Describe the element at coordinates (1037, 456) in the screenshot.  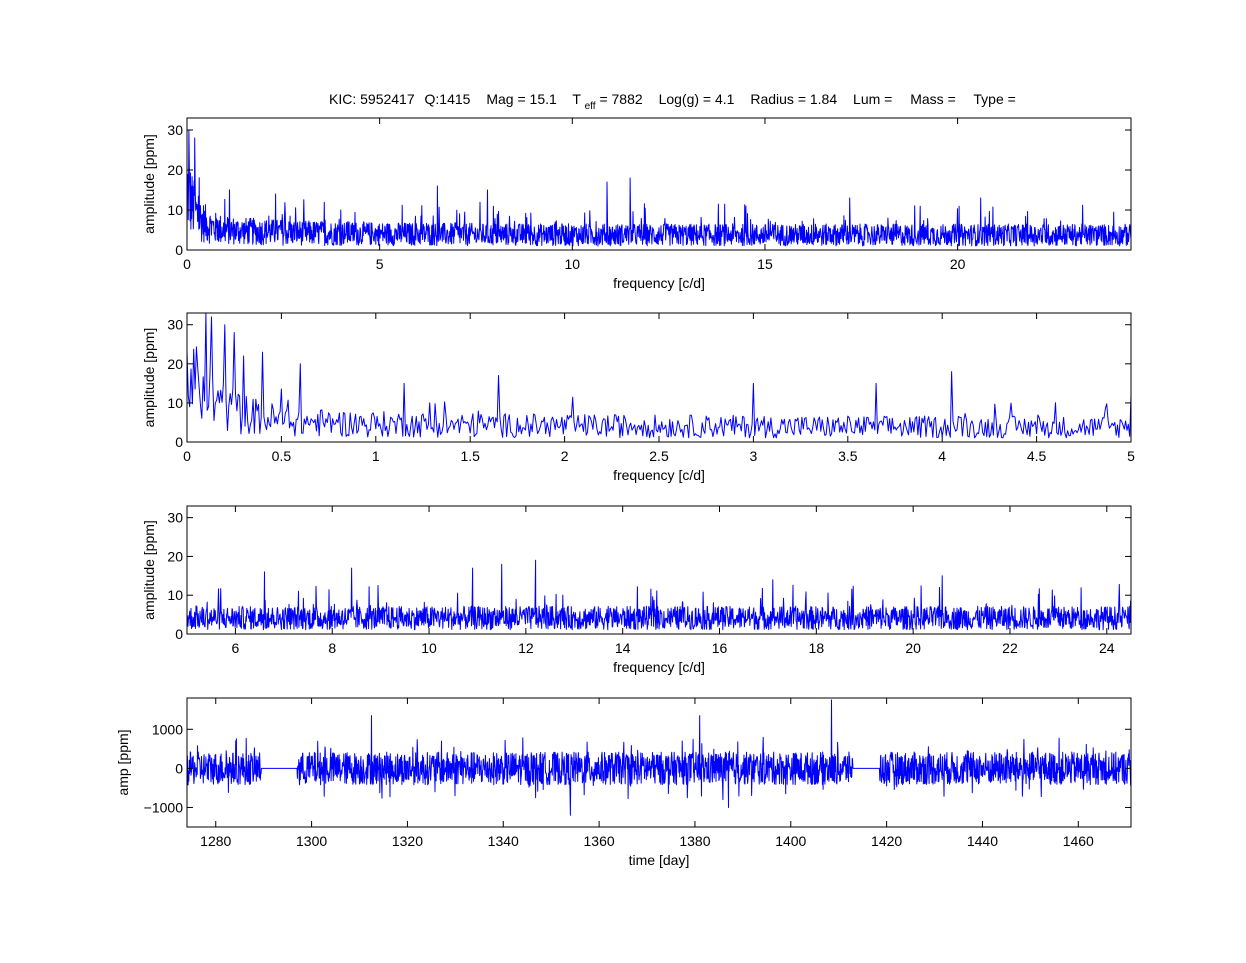
I see `x-tick-label: 4.5` at that location.